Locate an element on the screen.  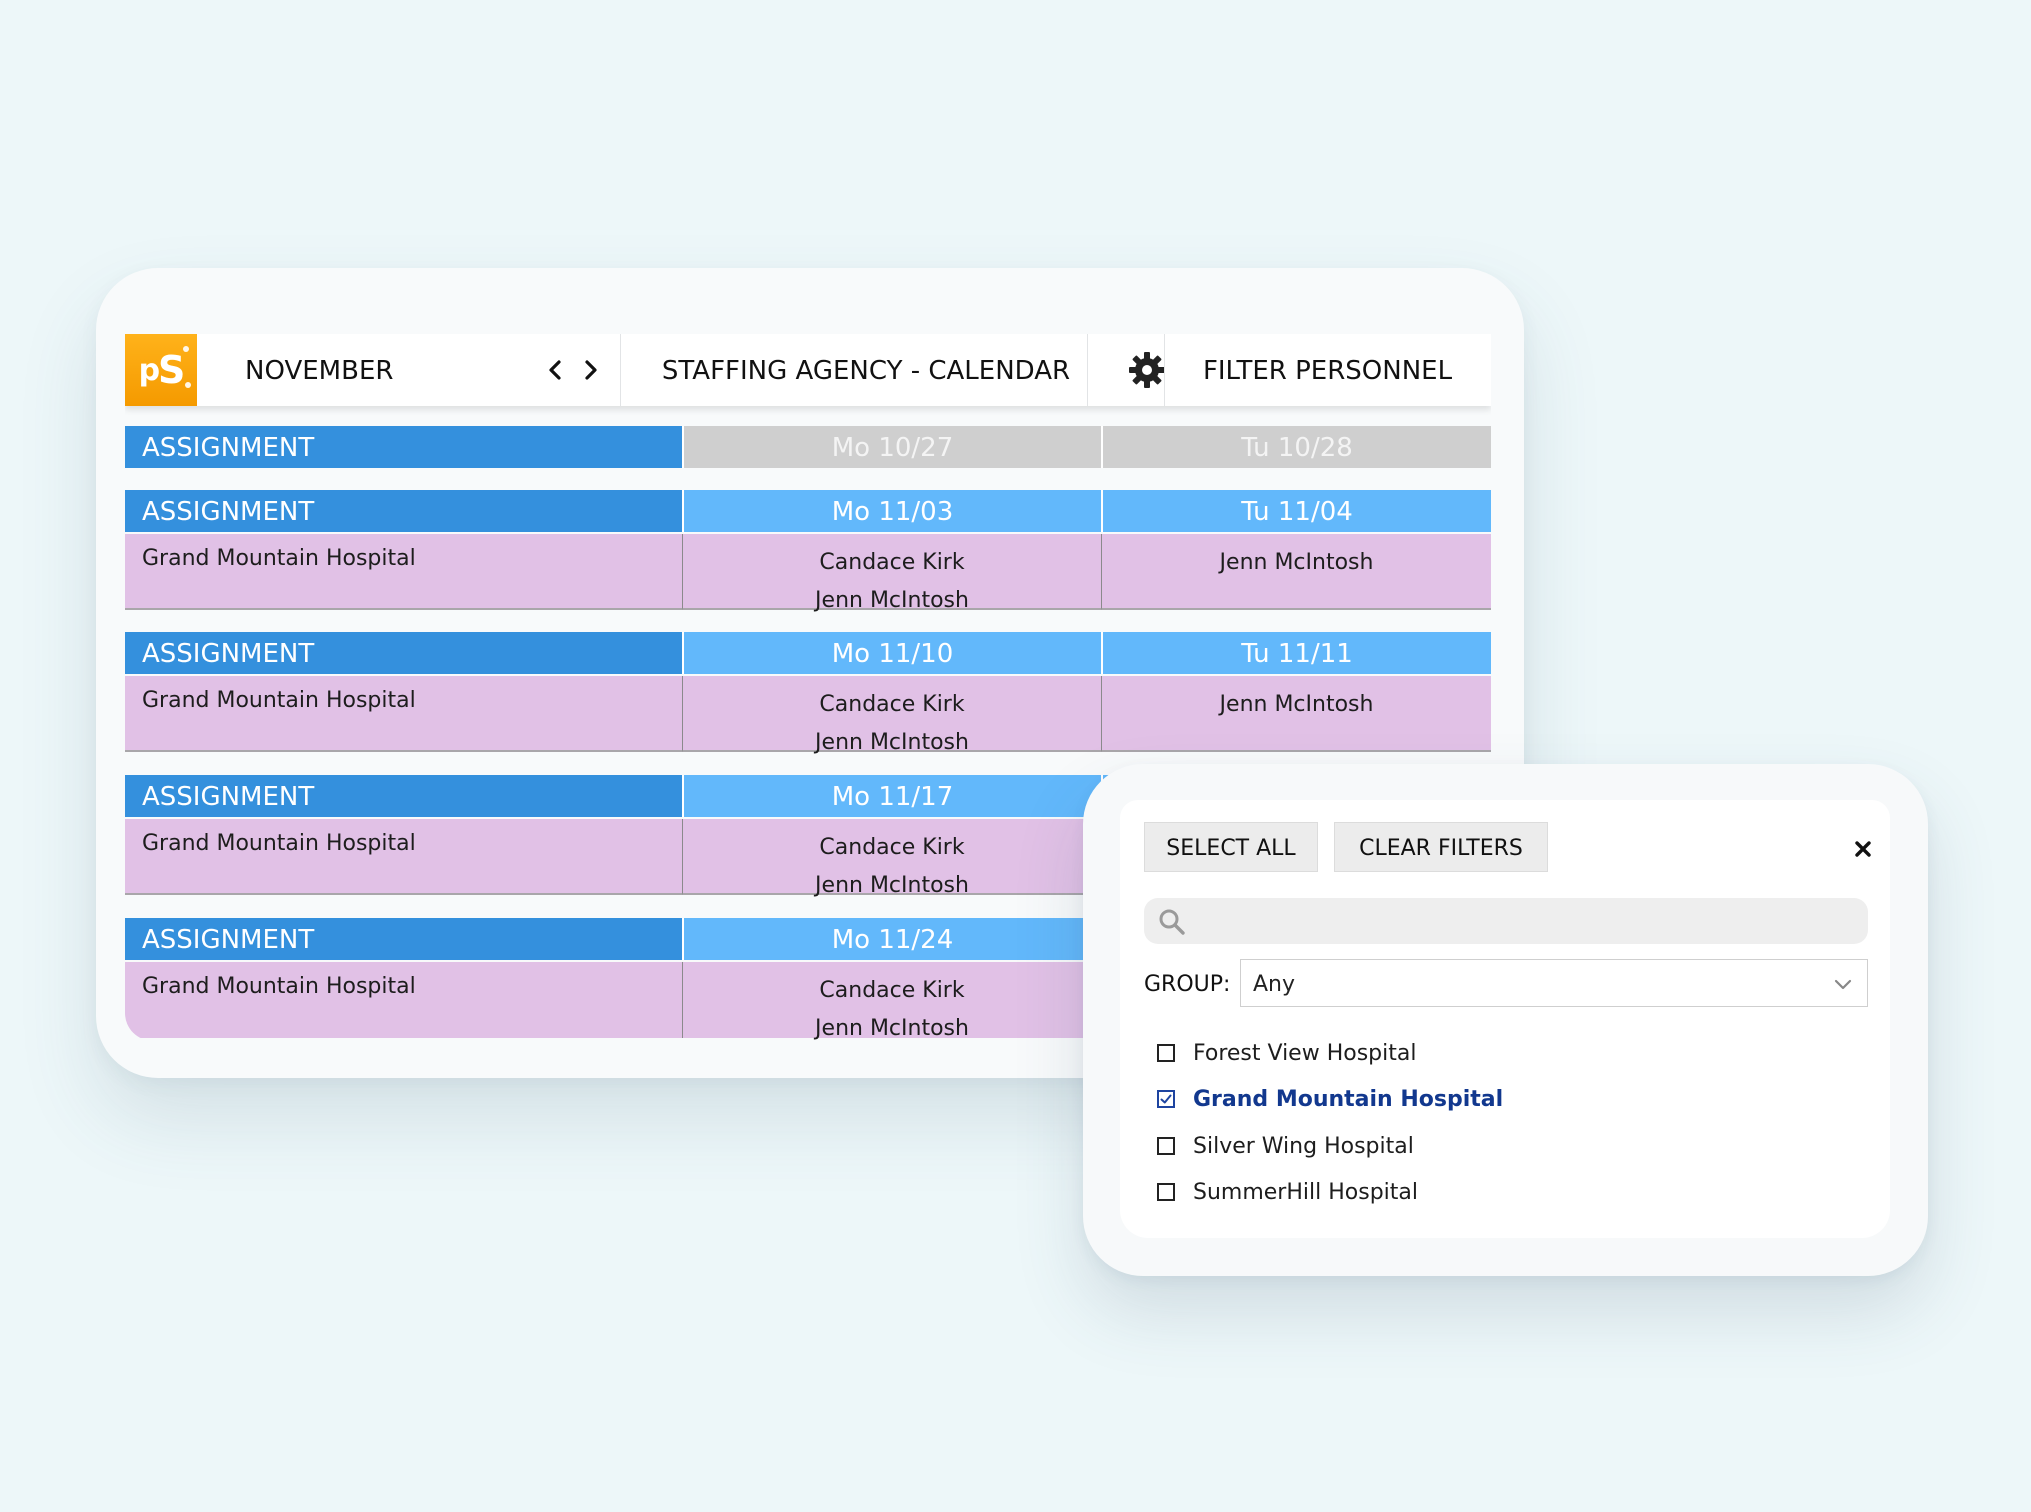
hospital-option-label: Forest View Hospital is located at coordinates (1305, 1053).